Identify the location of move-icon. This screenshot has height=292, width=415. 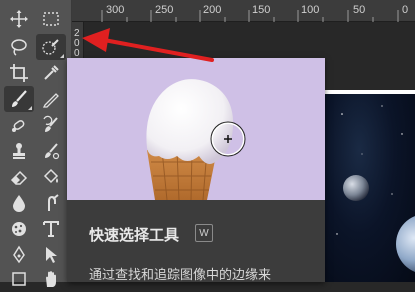
(19, 19).